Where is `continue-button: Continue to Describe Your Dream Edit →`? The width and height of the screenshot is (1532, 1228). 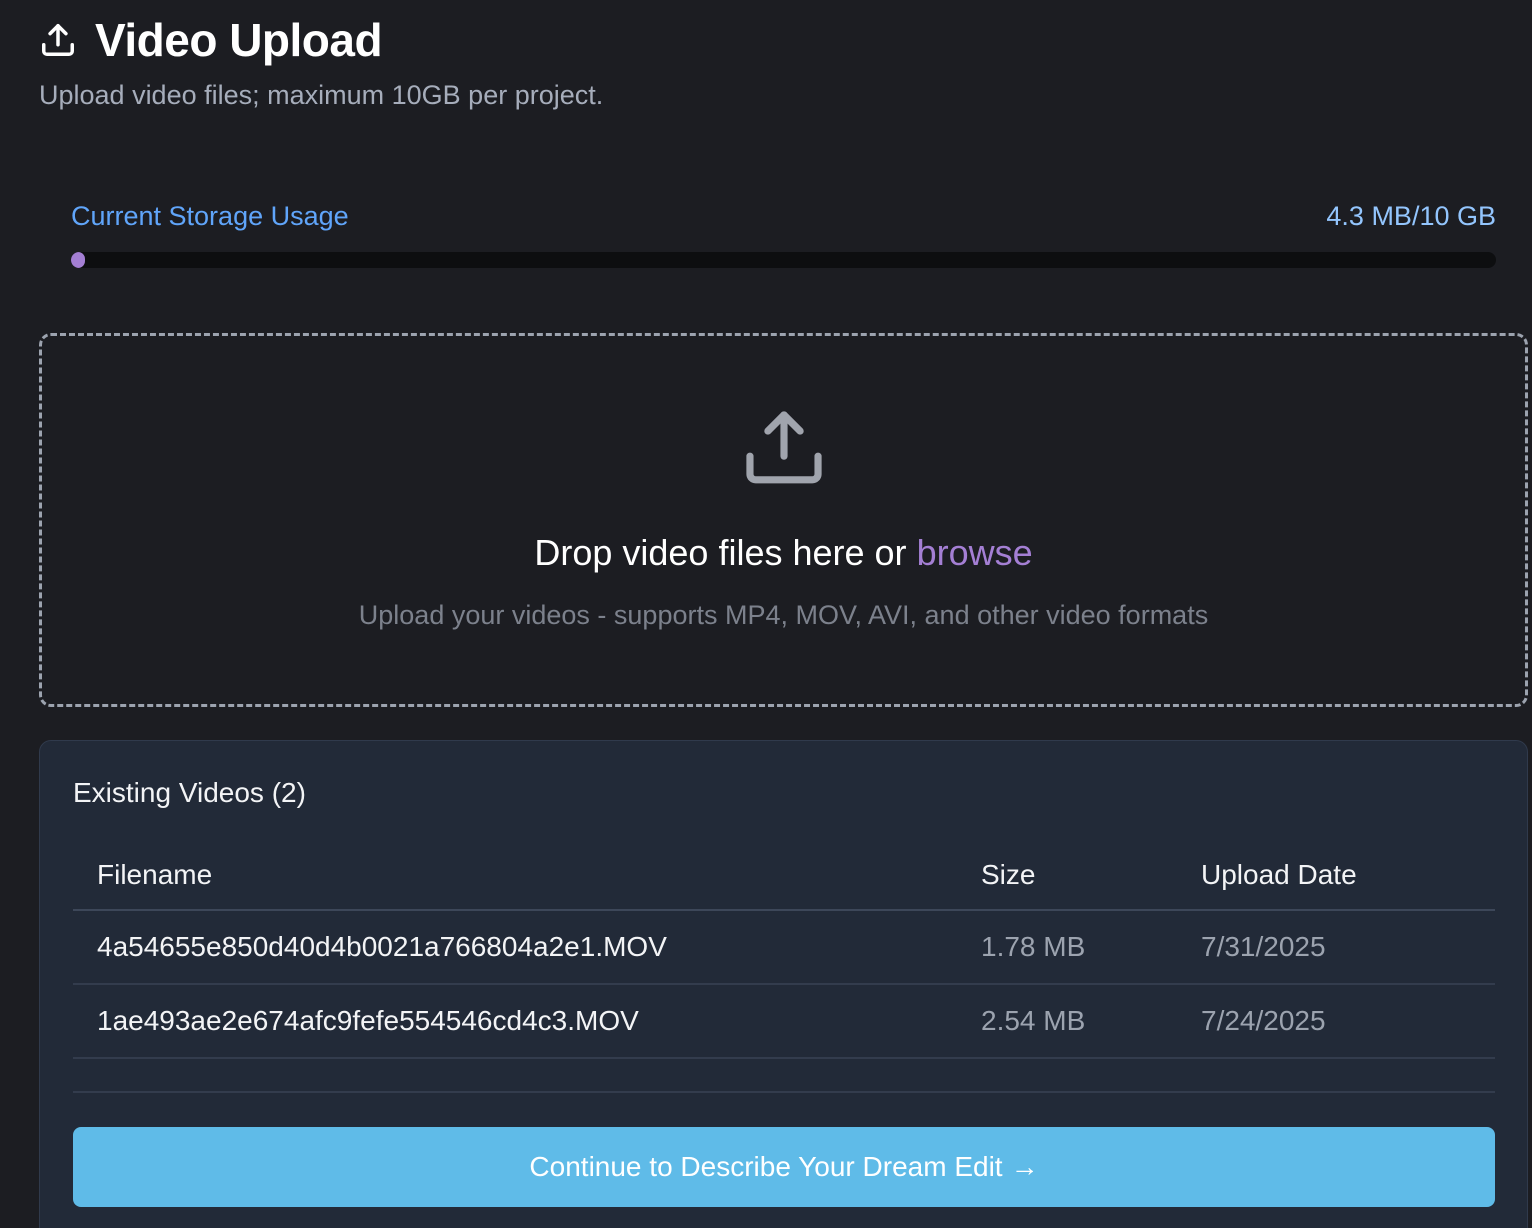 continue-button: Continue to Describe Your Dream Edit → is located at coordinates (784, 1167).